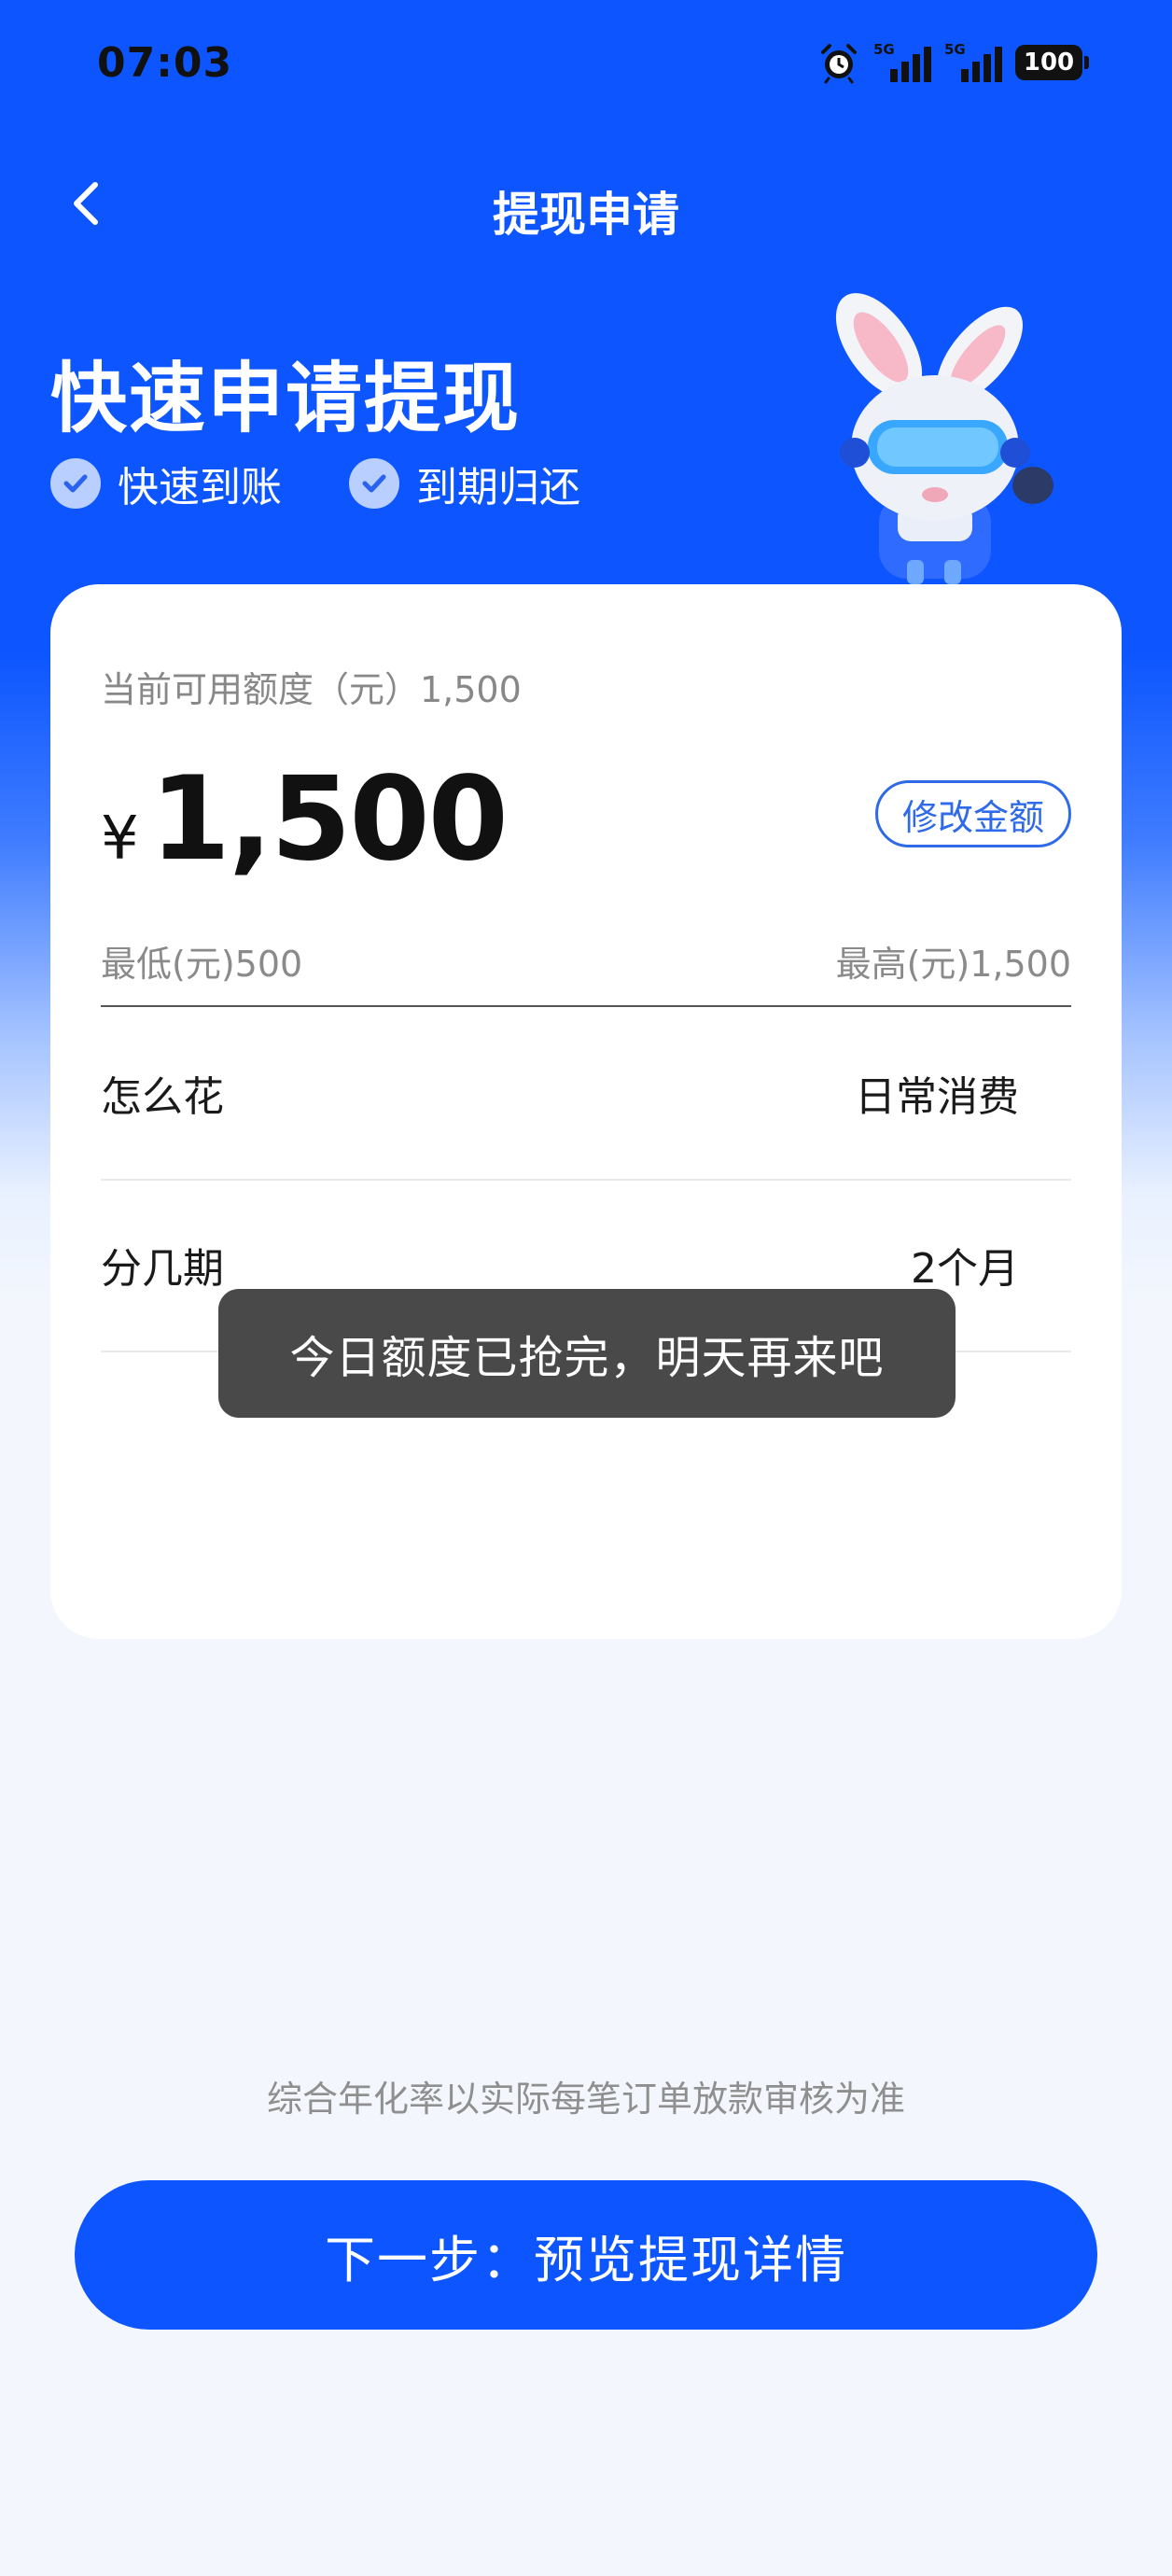 The image size is (1172, 2576). I want to click on status-icons: 5G 5G 100, so click(953, 62).